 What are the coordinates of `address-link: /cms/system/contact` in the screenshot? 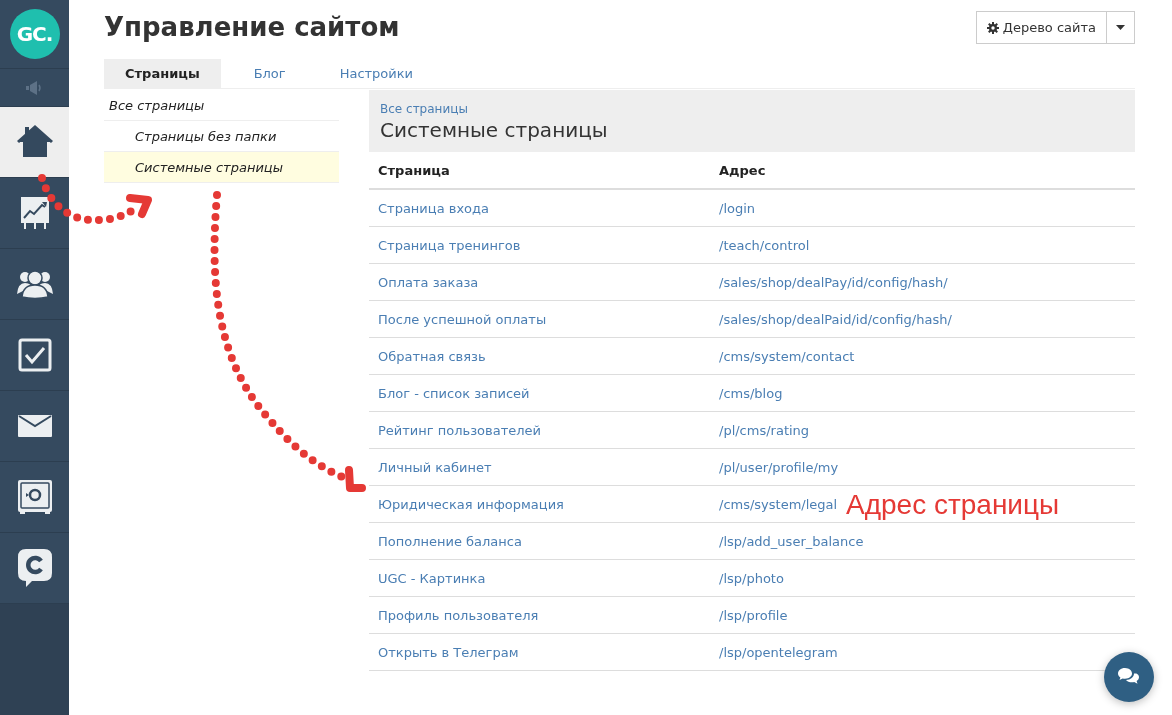 It's located at (922, 356).